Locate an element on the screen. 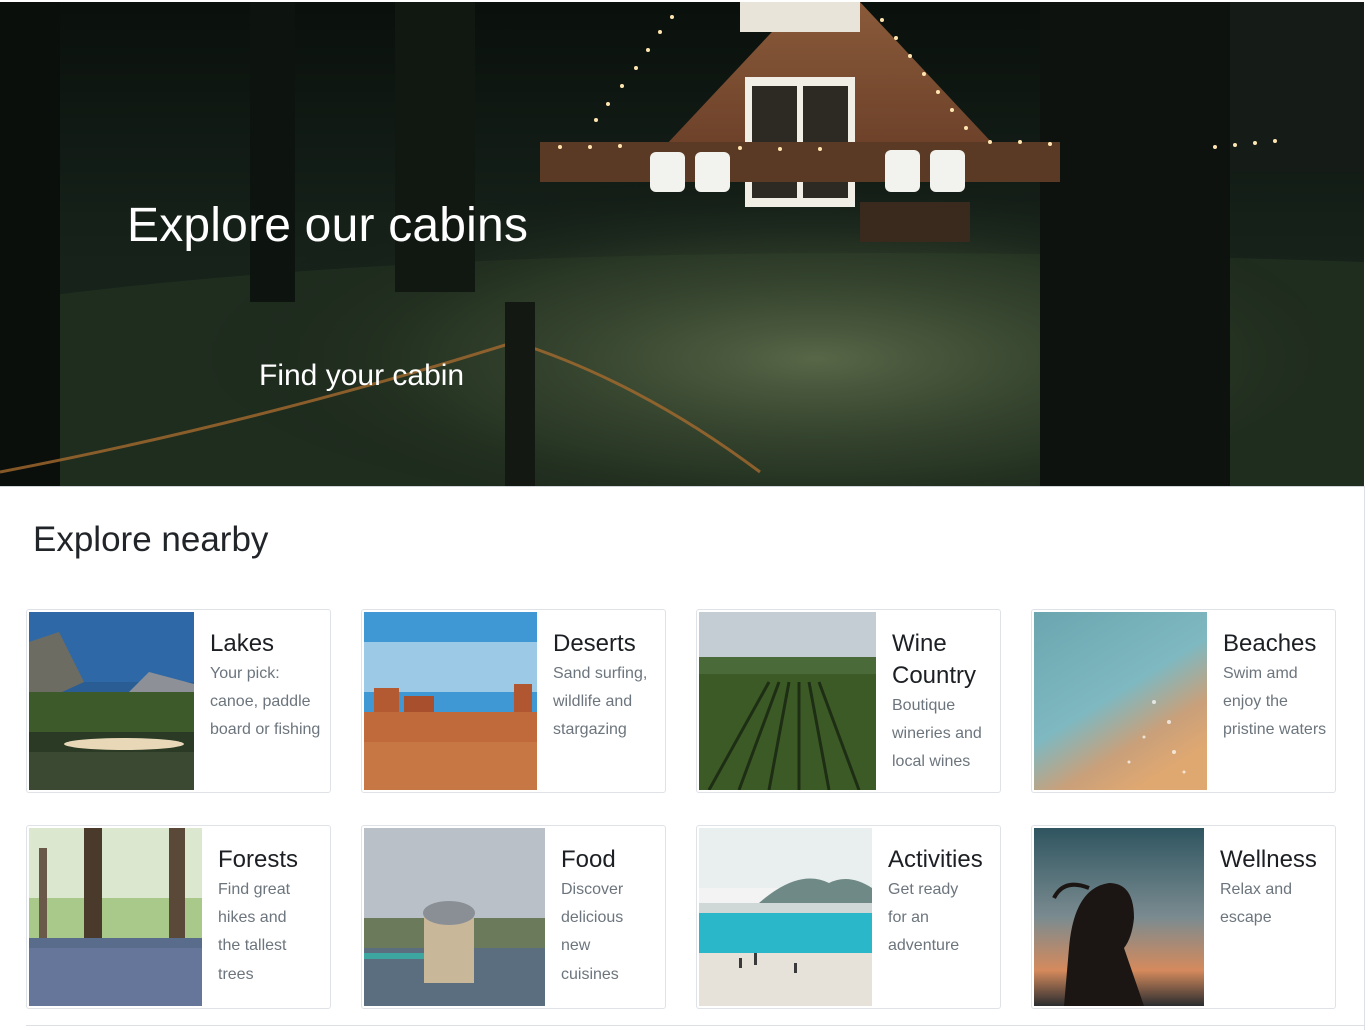 The width and height of the screenshot is (1368, 1030). card-activities: Activities Get ready for an adventure is located at coordinates (848, 917).